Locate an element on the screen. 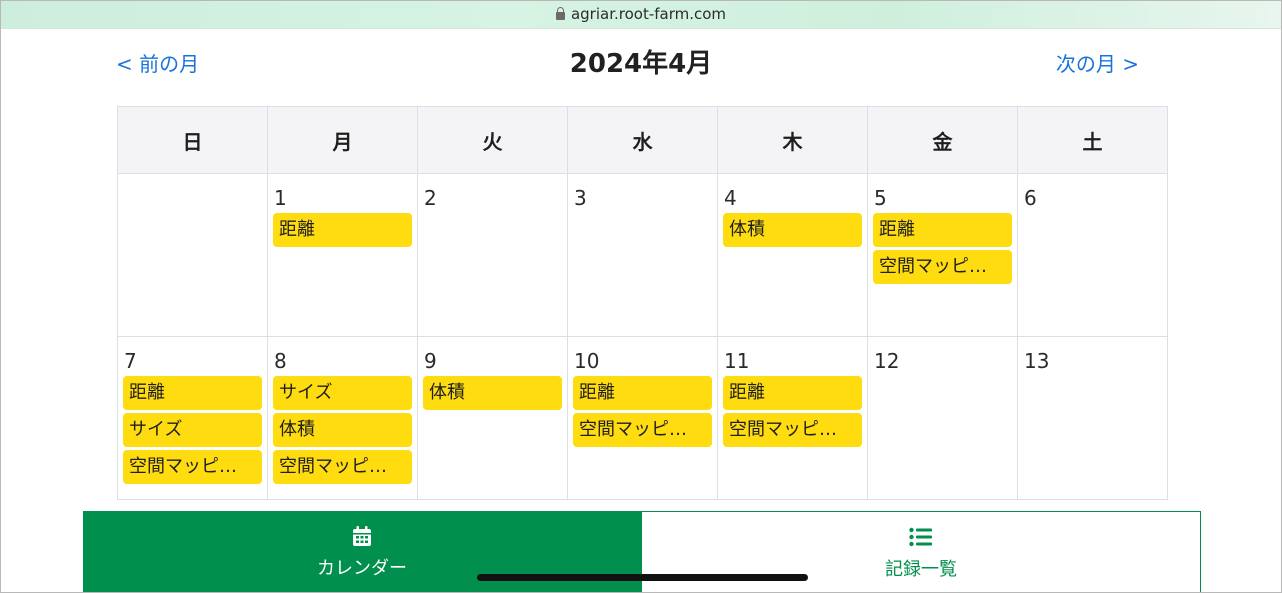 The height and width of the screenshot is (593, 1282). day-number: 4 is located at coordinates (730, 198).